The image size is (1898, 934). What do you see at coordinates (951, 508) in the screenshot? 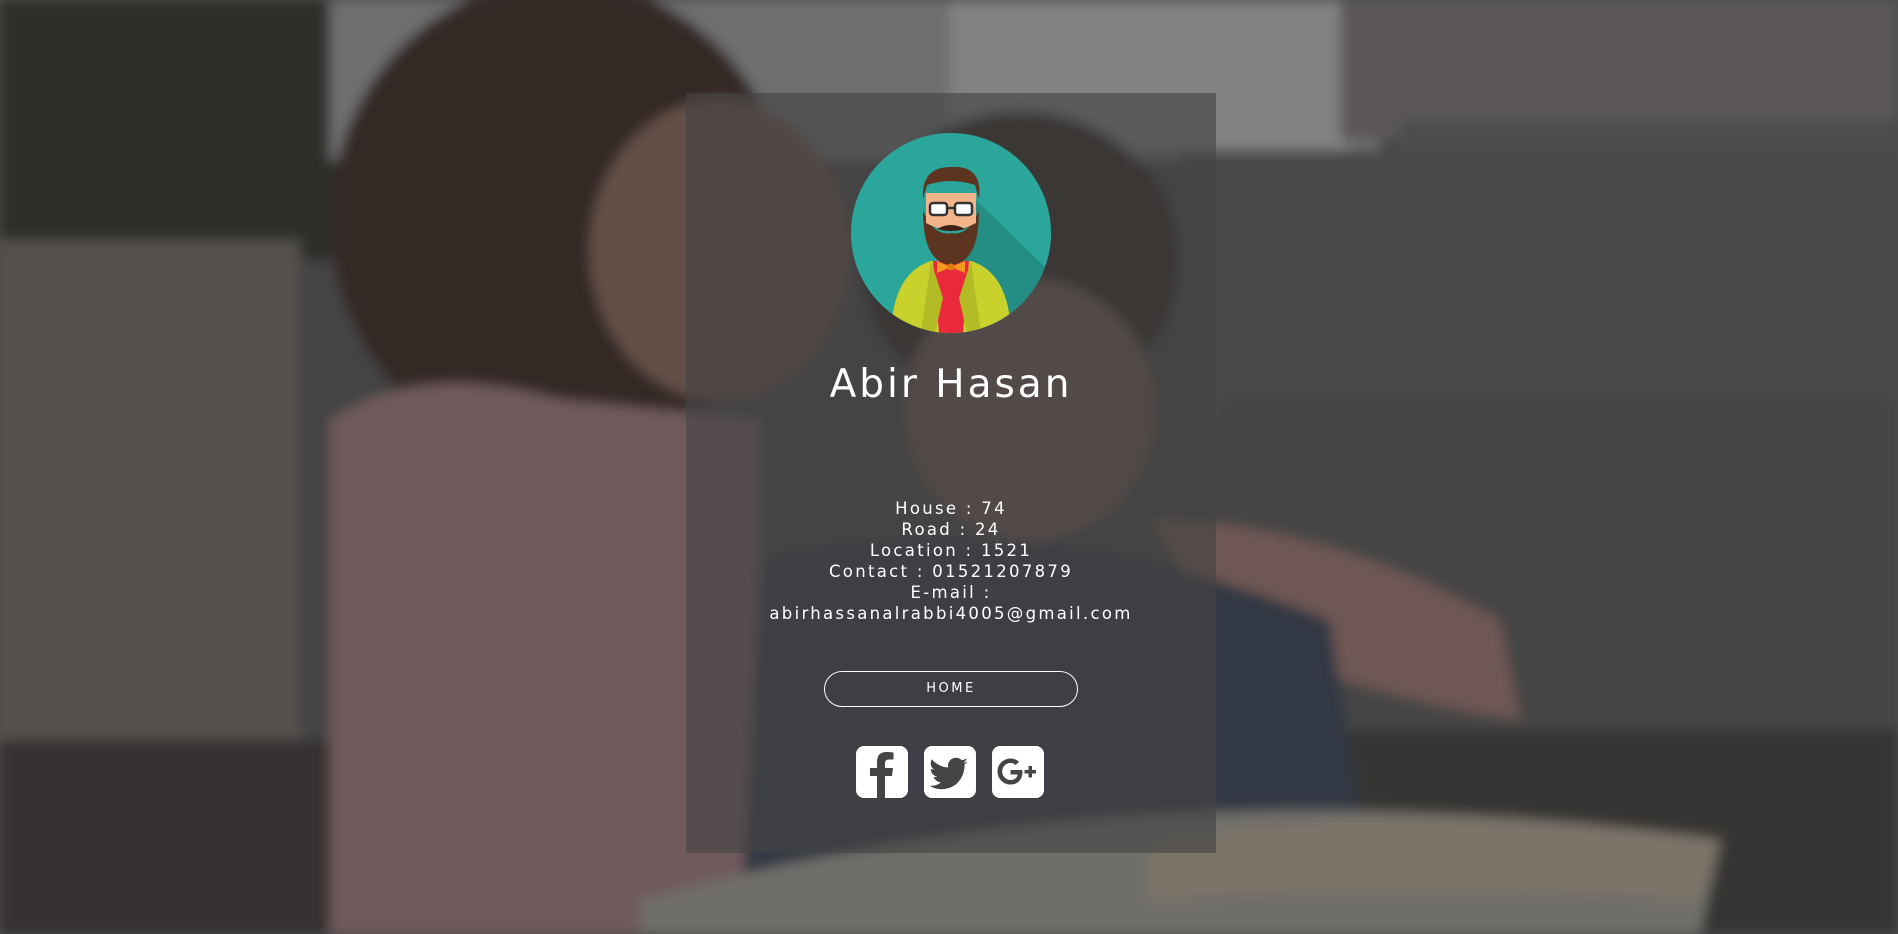
I see `house-text: House : 74` at bounding box center [951, 508].